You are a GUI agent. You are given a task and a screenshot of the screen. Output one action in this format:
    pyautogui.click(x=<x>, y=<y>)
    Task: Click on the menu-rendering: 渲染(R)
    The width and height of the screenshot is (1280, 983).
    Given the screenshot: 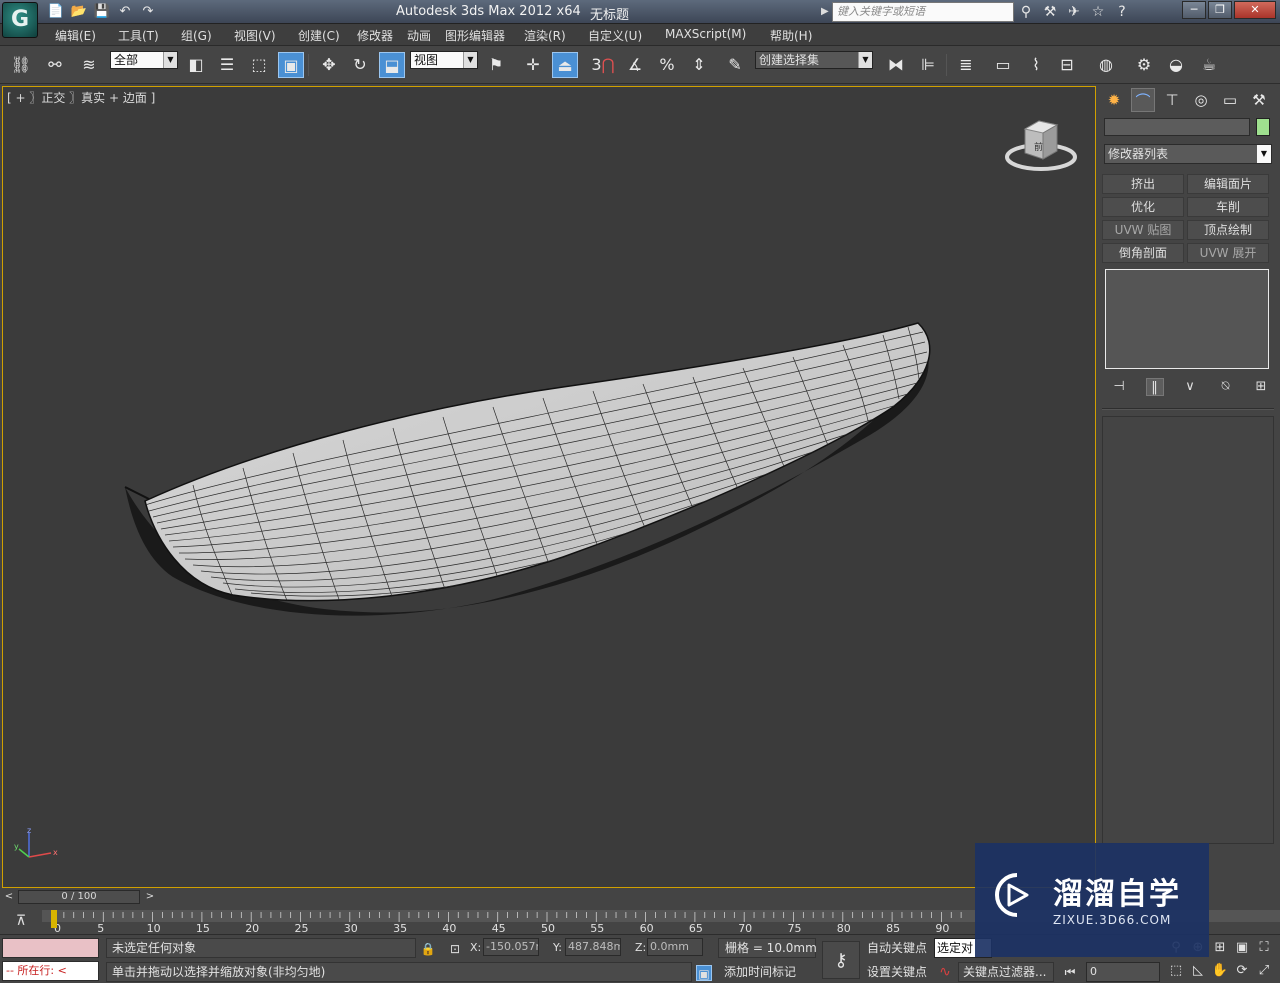 What is the action you would take?
    pyautogui.click(x=545, y=35)
    